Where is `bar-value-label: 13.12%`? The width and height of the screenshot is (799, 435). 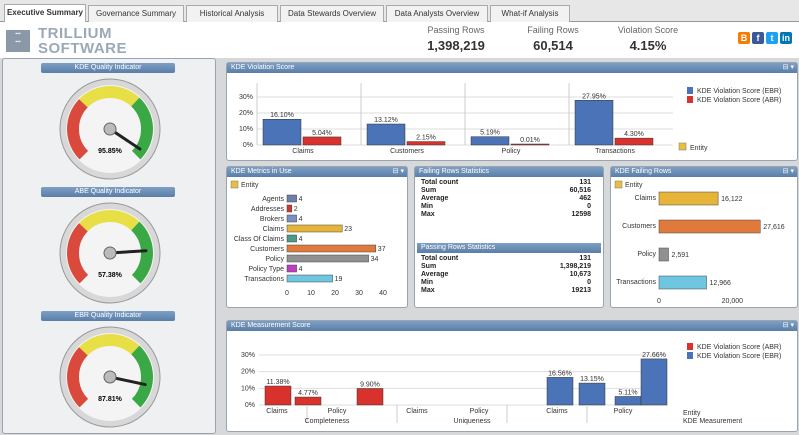
bar-value-label: 13.12% is located at coordinates (386, 120).